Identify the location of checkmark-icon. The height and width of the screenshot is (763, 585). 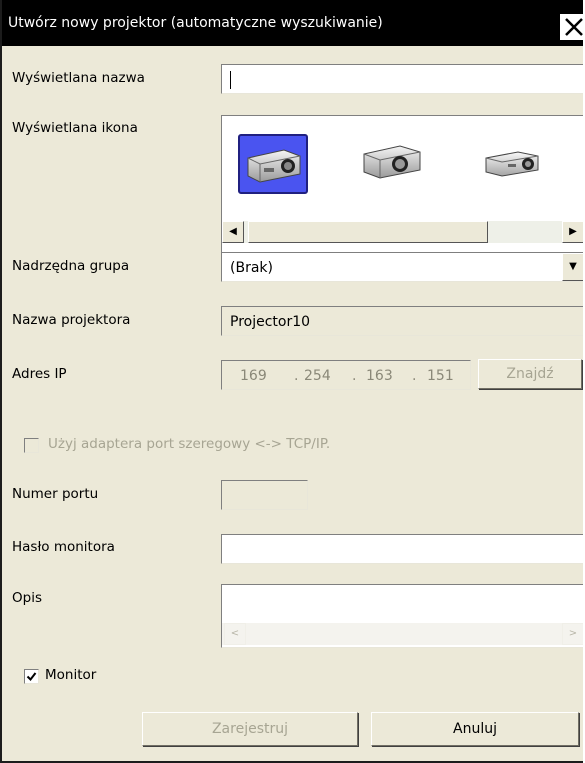
(31, 677).